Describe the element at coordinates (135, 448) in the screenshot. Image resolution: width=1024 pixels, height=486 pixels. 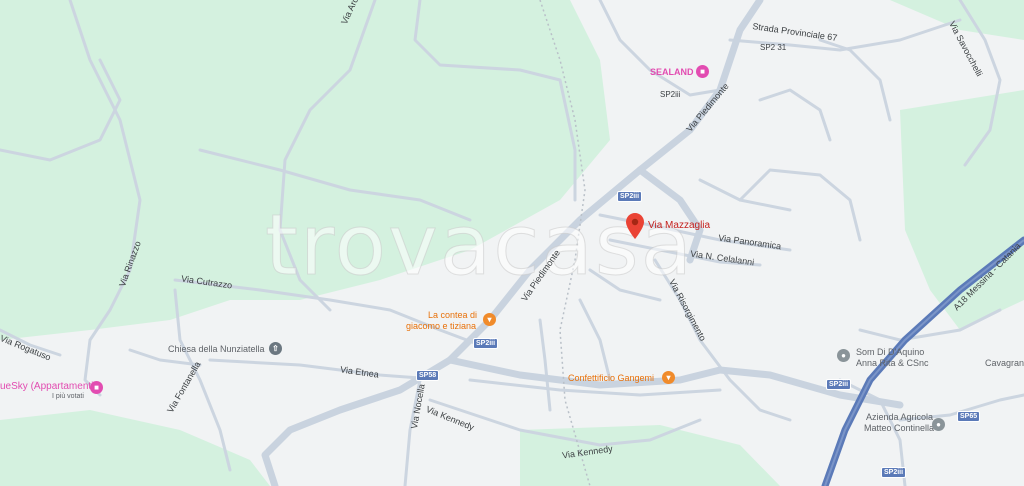
I see `green-area-southwest` at that location.